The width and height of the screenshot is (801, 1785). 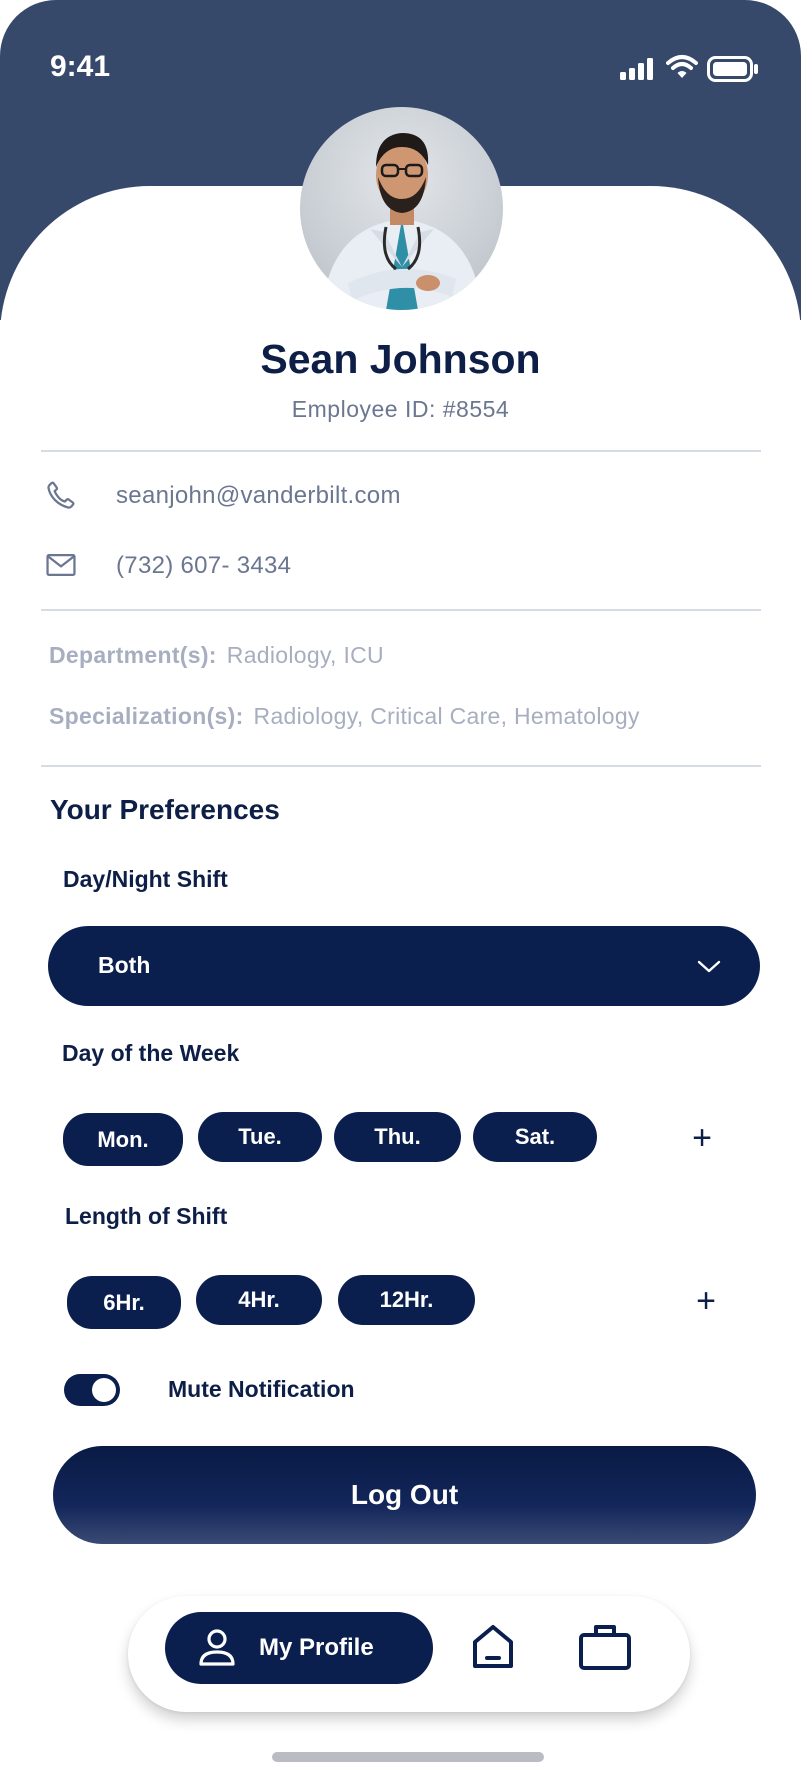 What do you see at coordinates (145, 879) in the screenshot?
I see `shift-label: Day/Night Shift` at bounding box center [145, 879].